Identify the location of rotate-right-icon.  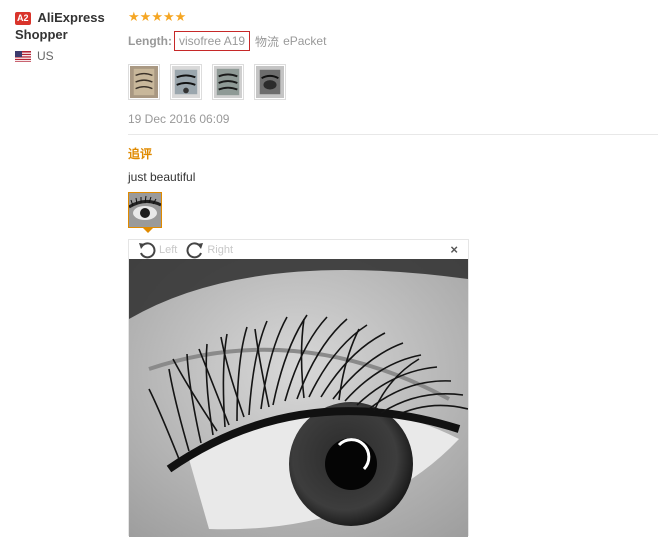
(195, 249).